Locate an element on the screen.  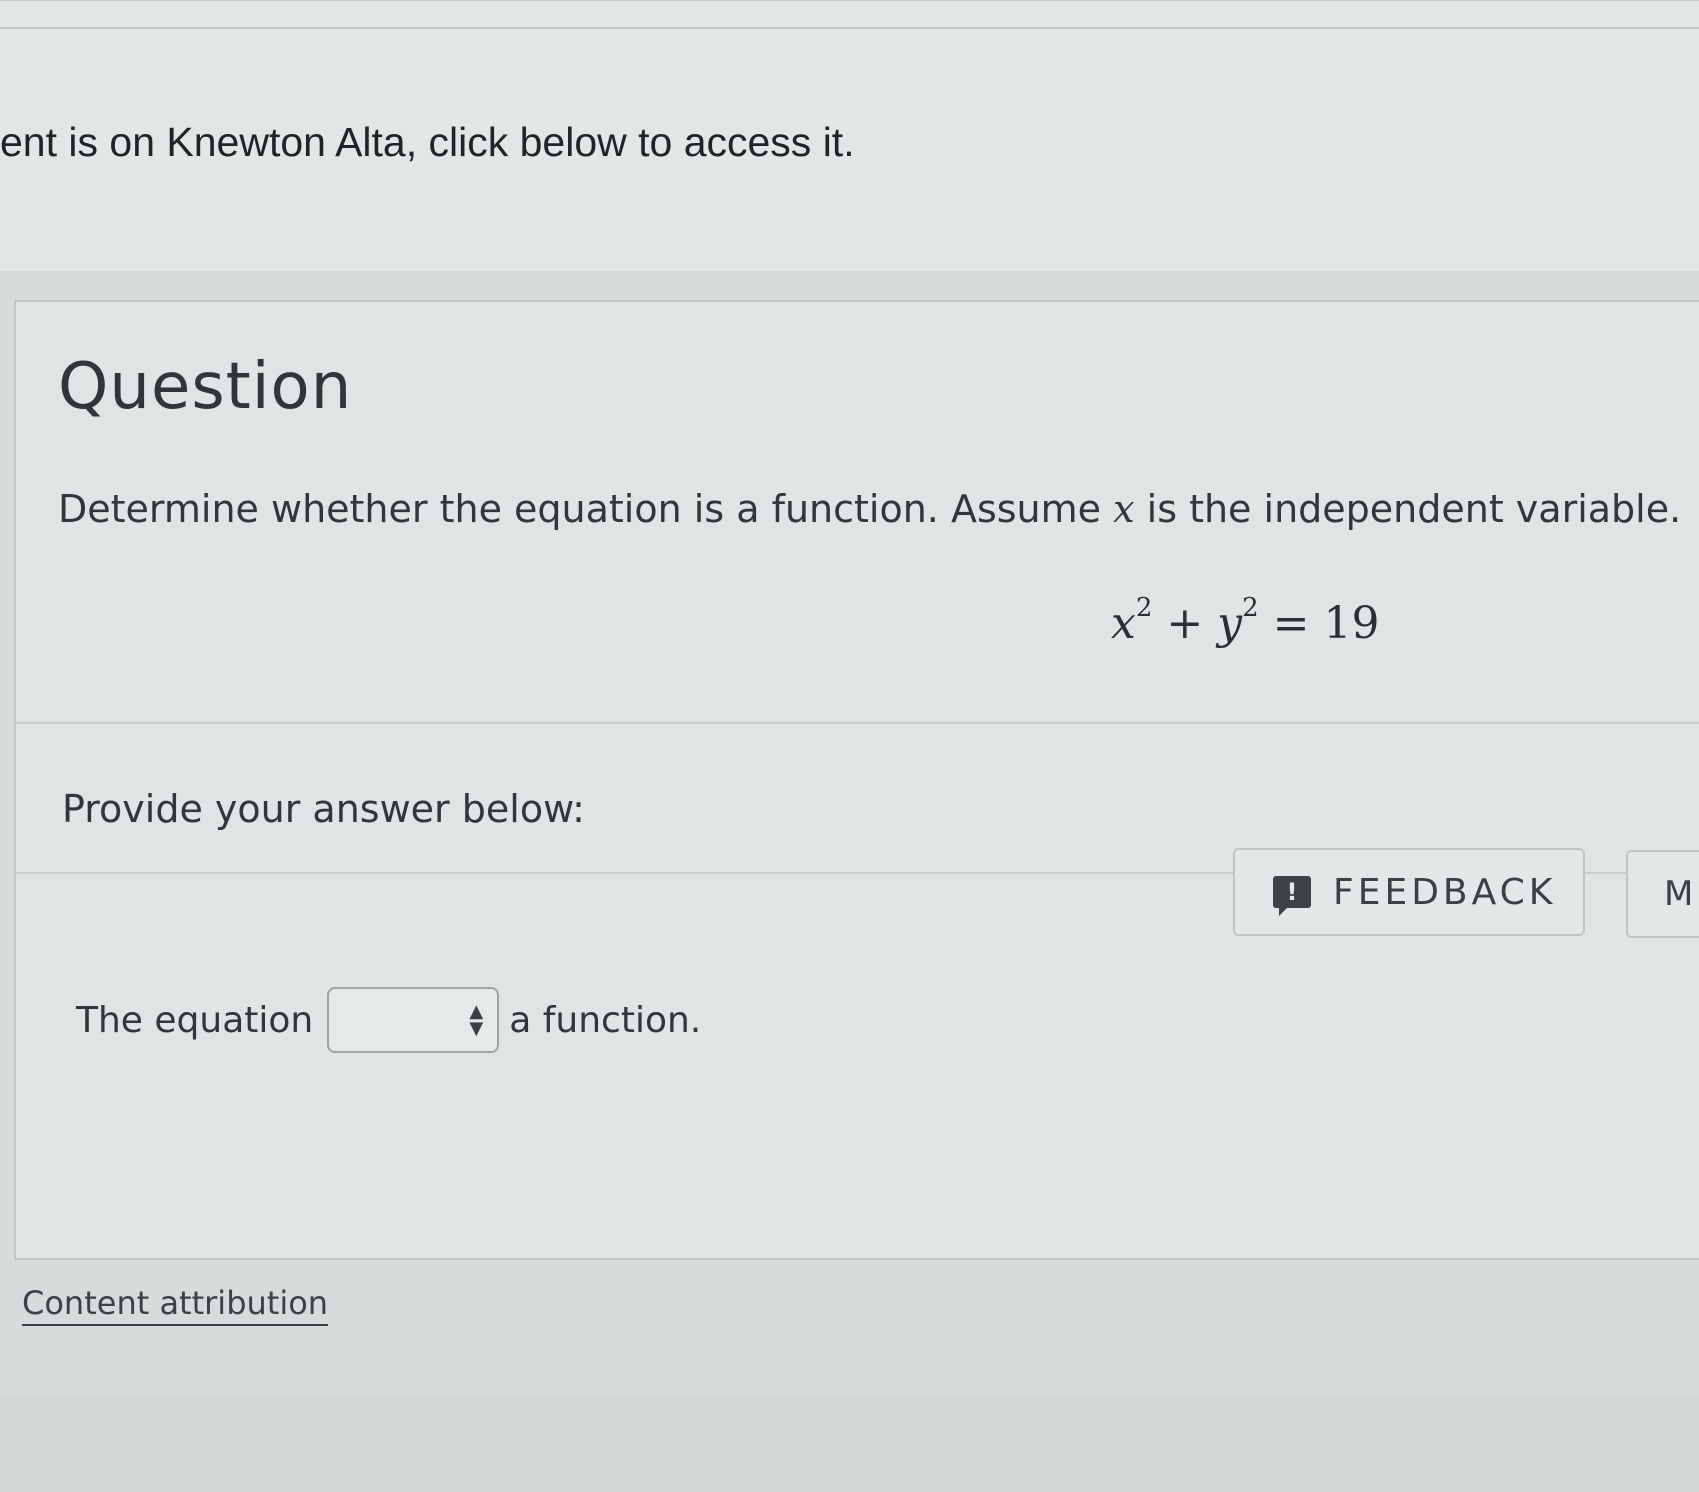
feedback-icon: ! is located at coordinates (1292, 896).